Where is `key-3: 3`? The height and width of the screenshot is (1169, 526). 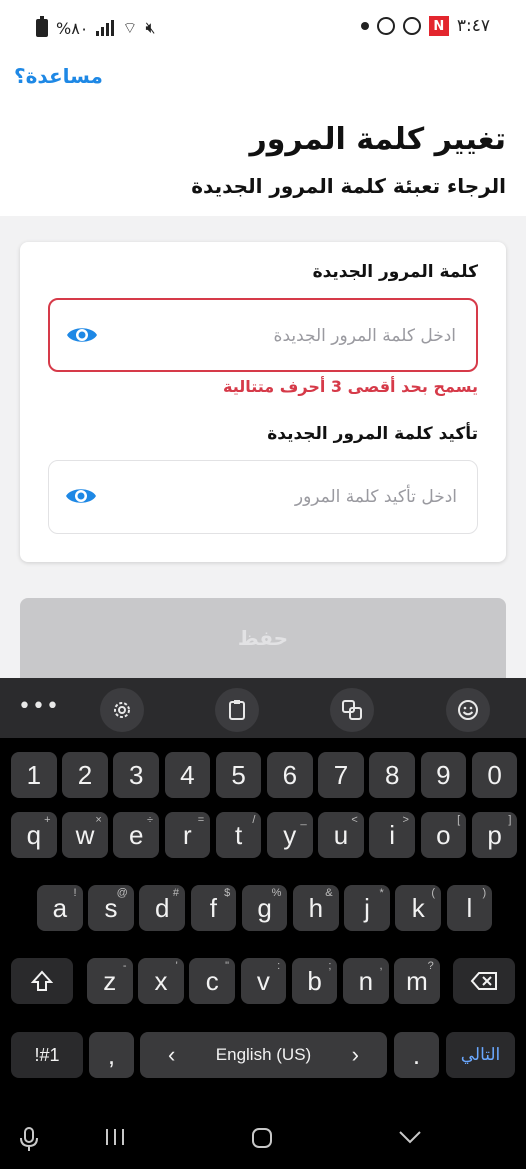 key-3: 3 is located at coordinates (136, 775).